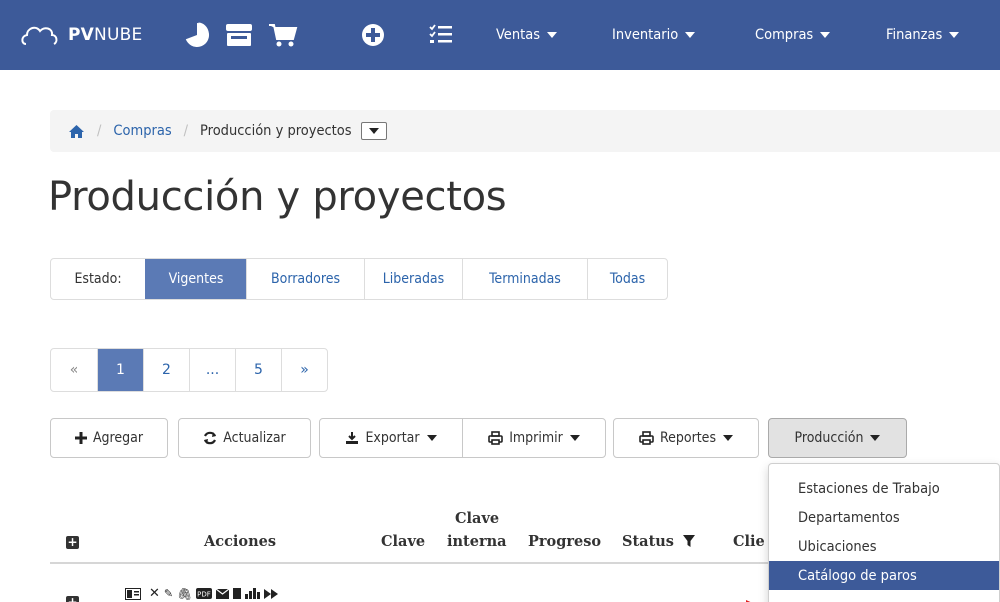 Image resolution: width=1000 pixels, height=602 pixels. What do you see at coordinates (884, 517) in the screenshot?
I see `menu-item-departamentos: Departamentos` at bounding box center [884, 517].